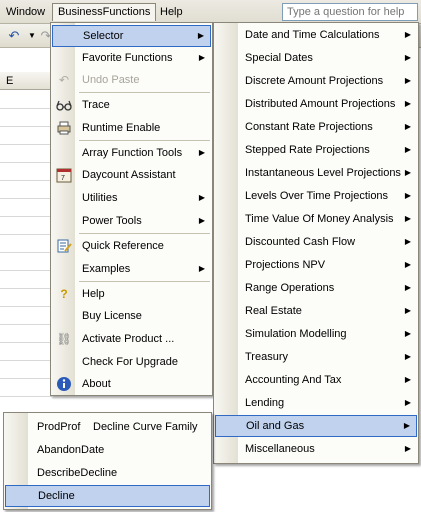  What do you see at coordinates (316, 380) in the screenshot?
I see `menu-item-accounting-tax: Accounting And Tax ▶` at bounding box center [316, 380].